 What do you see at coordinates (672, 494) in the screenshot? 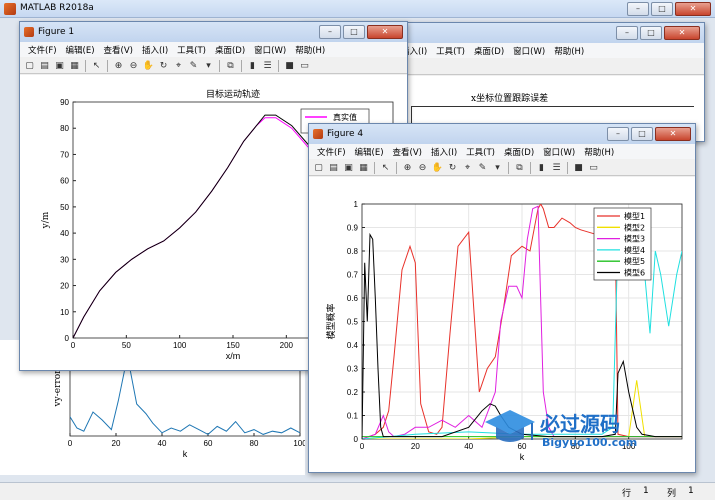
I see `col-label: 列` at bounding box center [672, 494].